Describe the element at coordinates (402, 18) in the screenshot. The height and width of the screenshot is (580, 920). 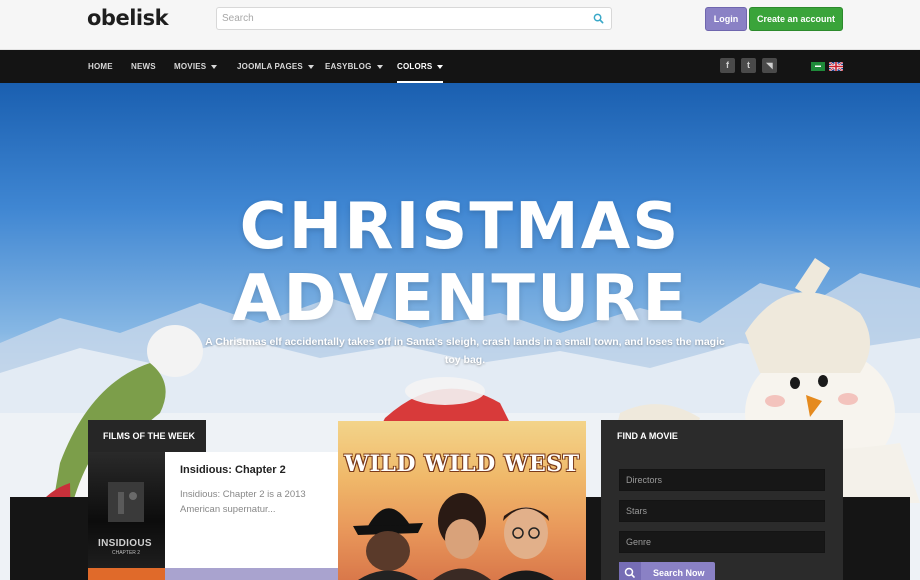
I see `search-input` at that location.